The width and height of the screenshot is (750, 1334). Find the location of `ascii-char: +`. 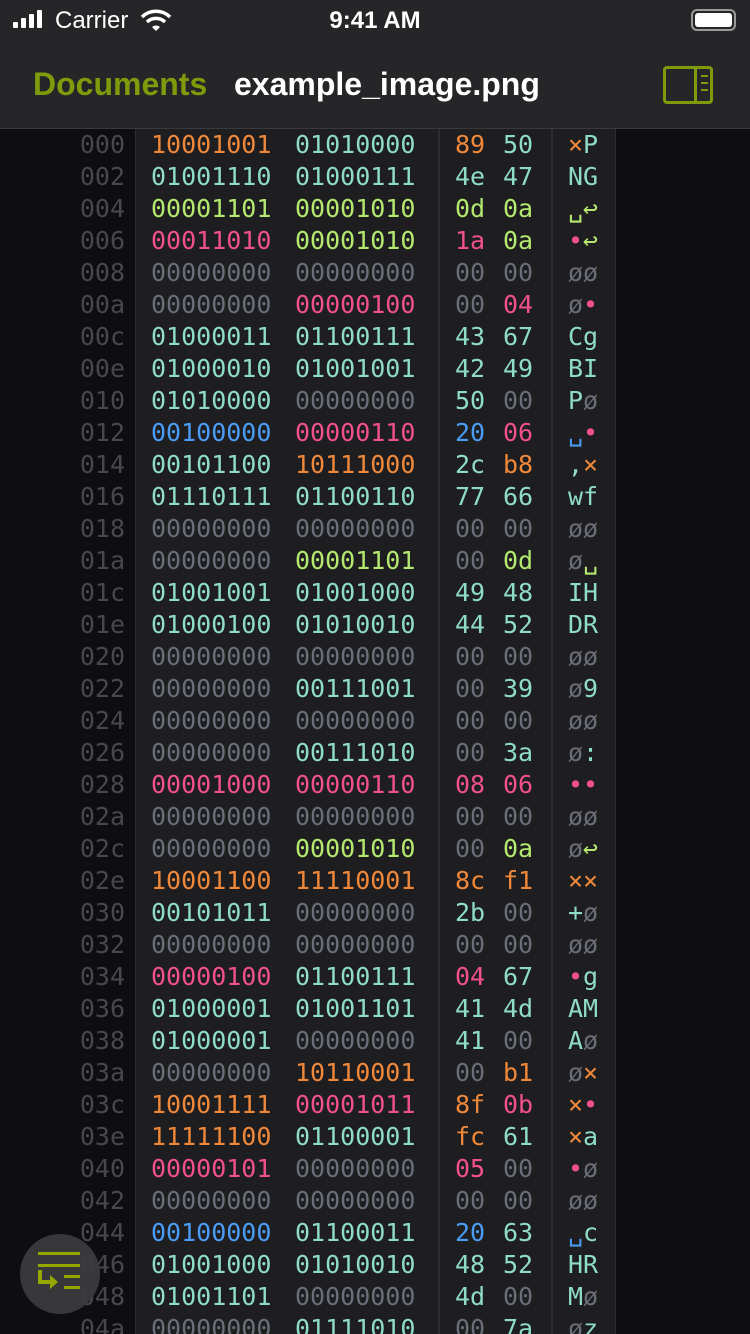

ascii-char: + is located at coordinates (575, 913).